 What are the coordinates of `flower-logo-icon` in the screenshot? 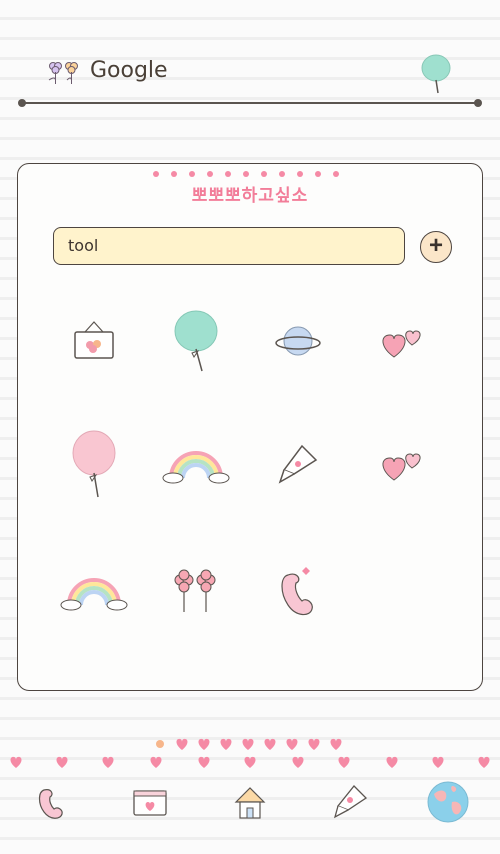 It's located at (64, 73).